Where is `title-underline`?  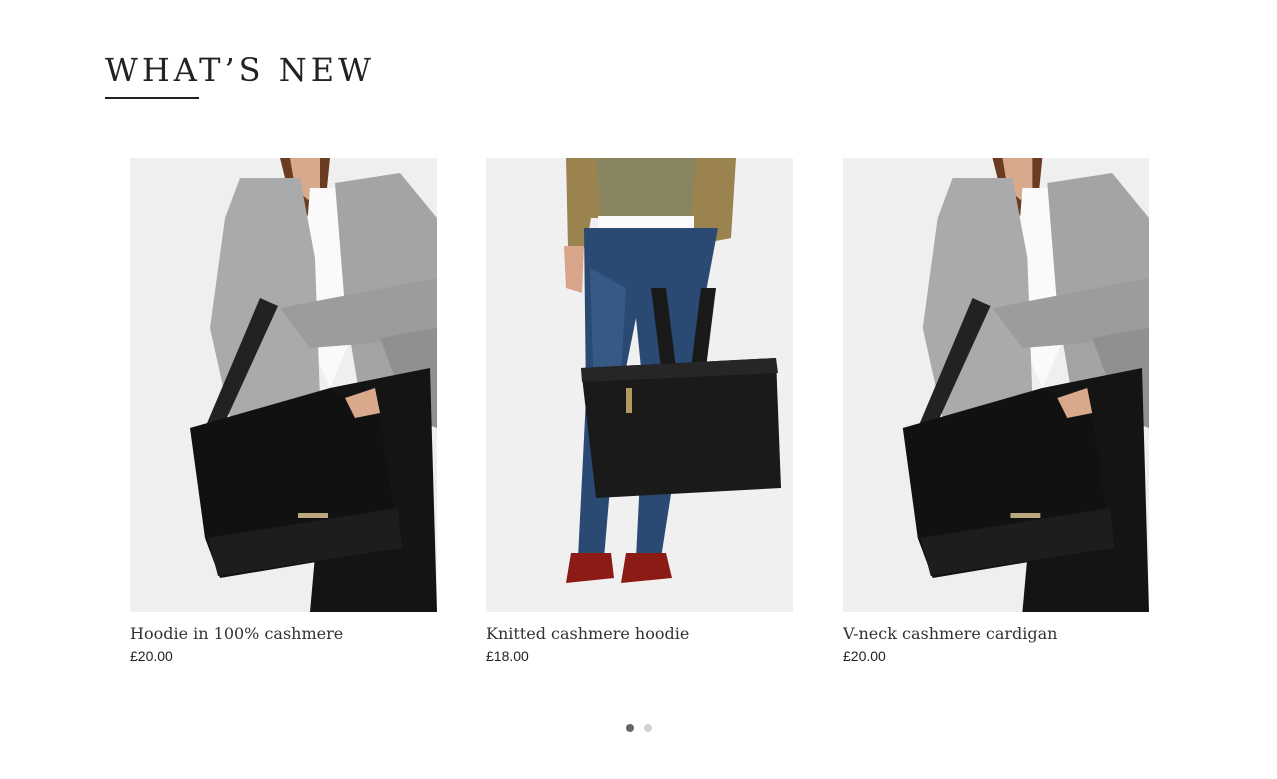 title-underline is located at coordinates (152, 98).